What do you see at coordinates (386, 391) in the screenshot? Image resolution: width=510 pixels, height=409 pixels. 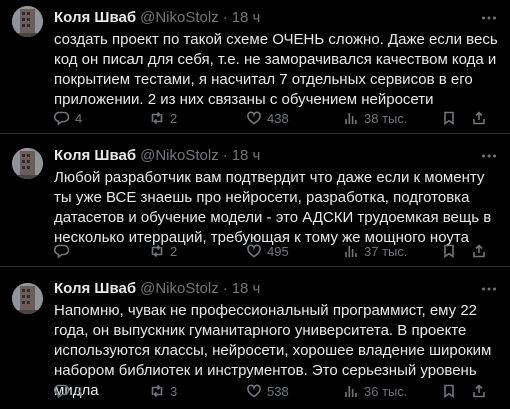 I see `views-count: 36 тыс.` at bounding box center [386, 391].